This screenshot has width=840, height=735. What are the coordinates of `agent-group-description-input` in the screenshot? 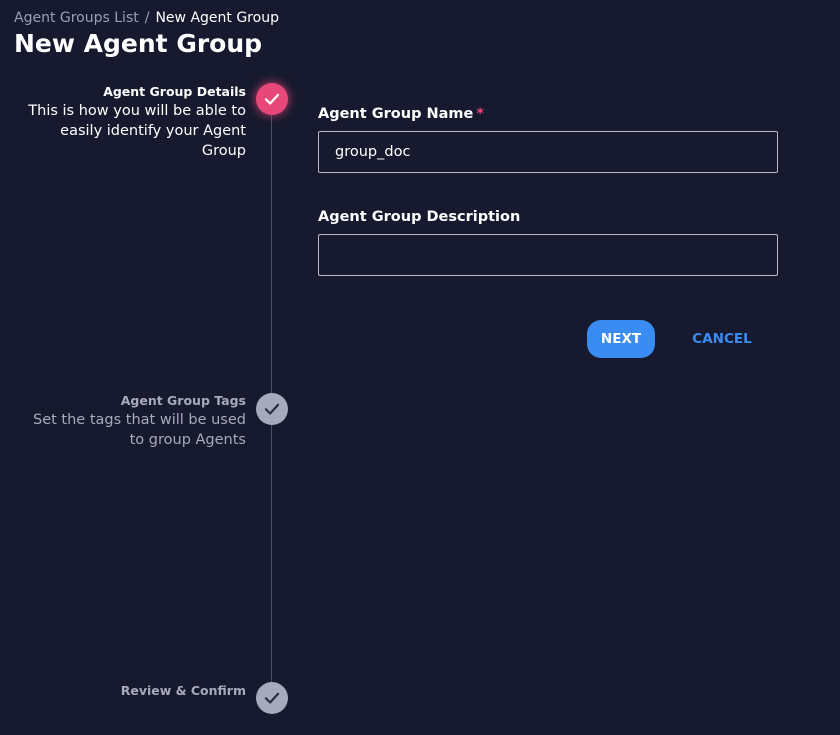 It's located at (548, 255).